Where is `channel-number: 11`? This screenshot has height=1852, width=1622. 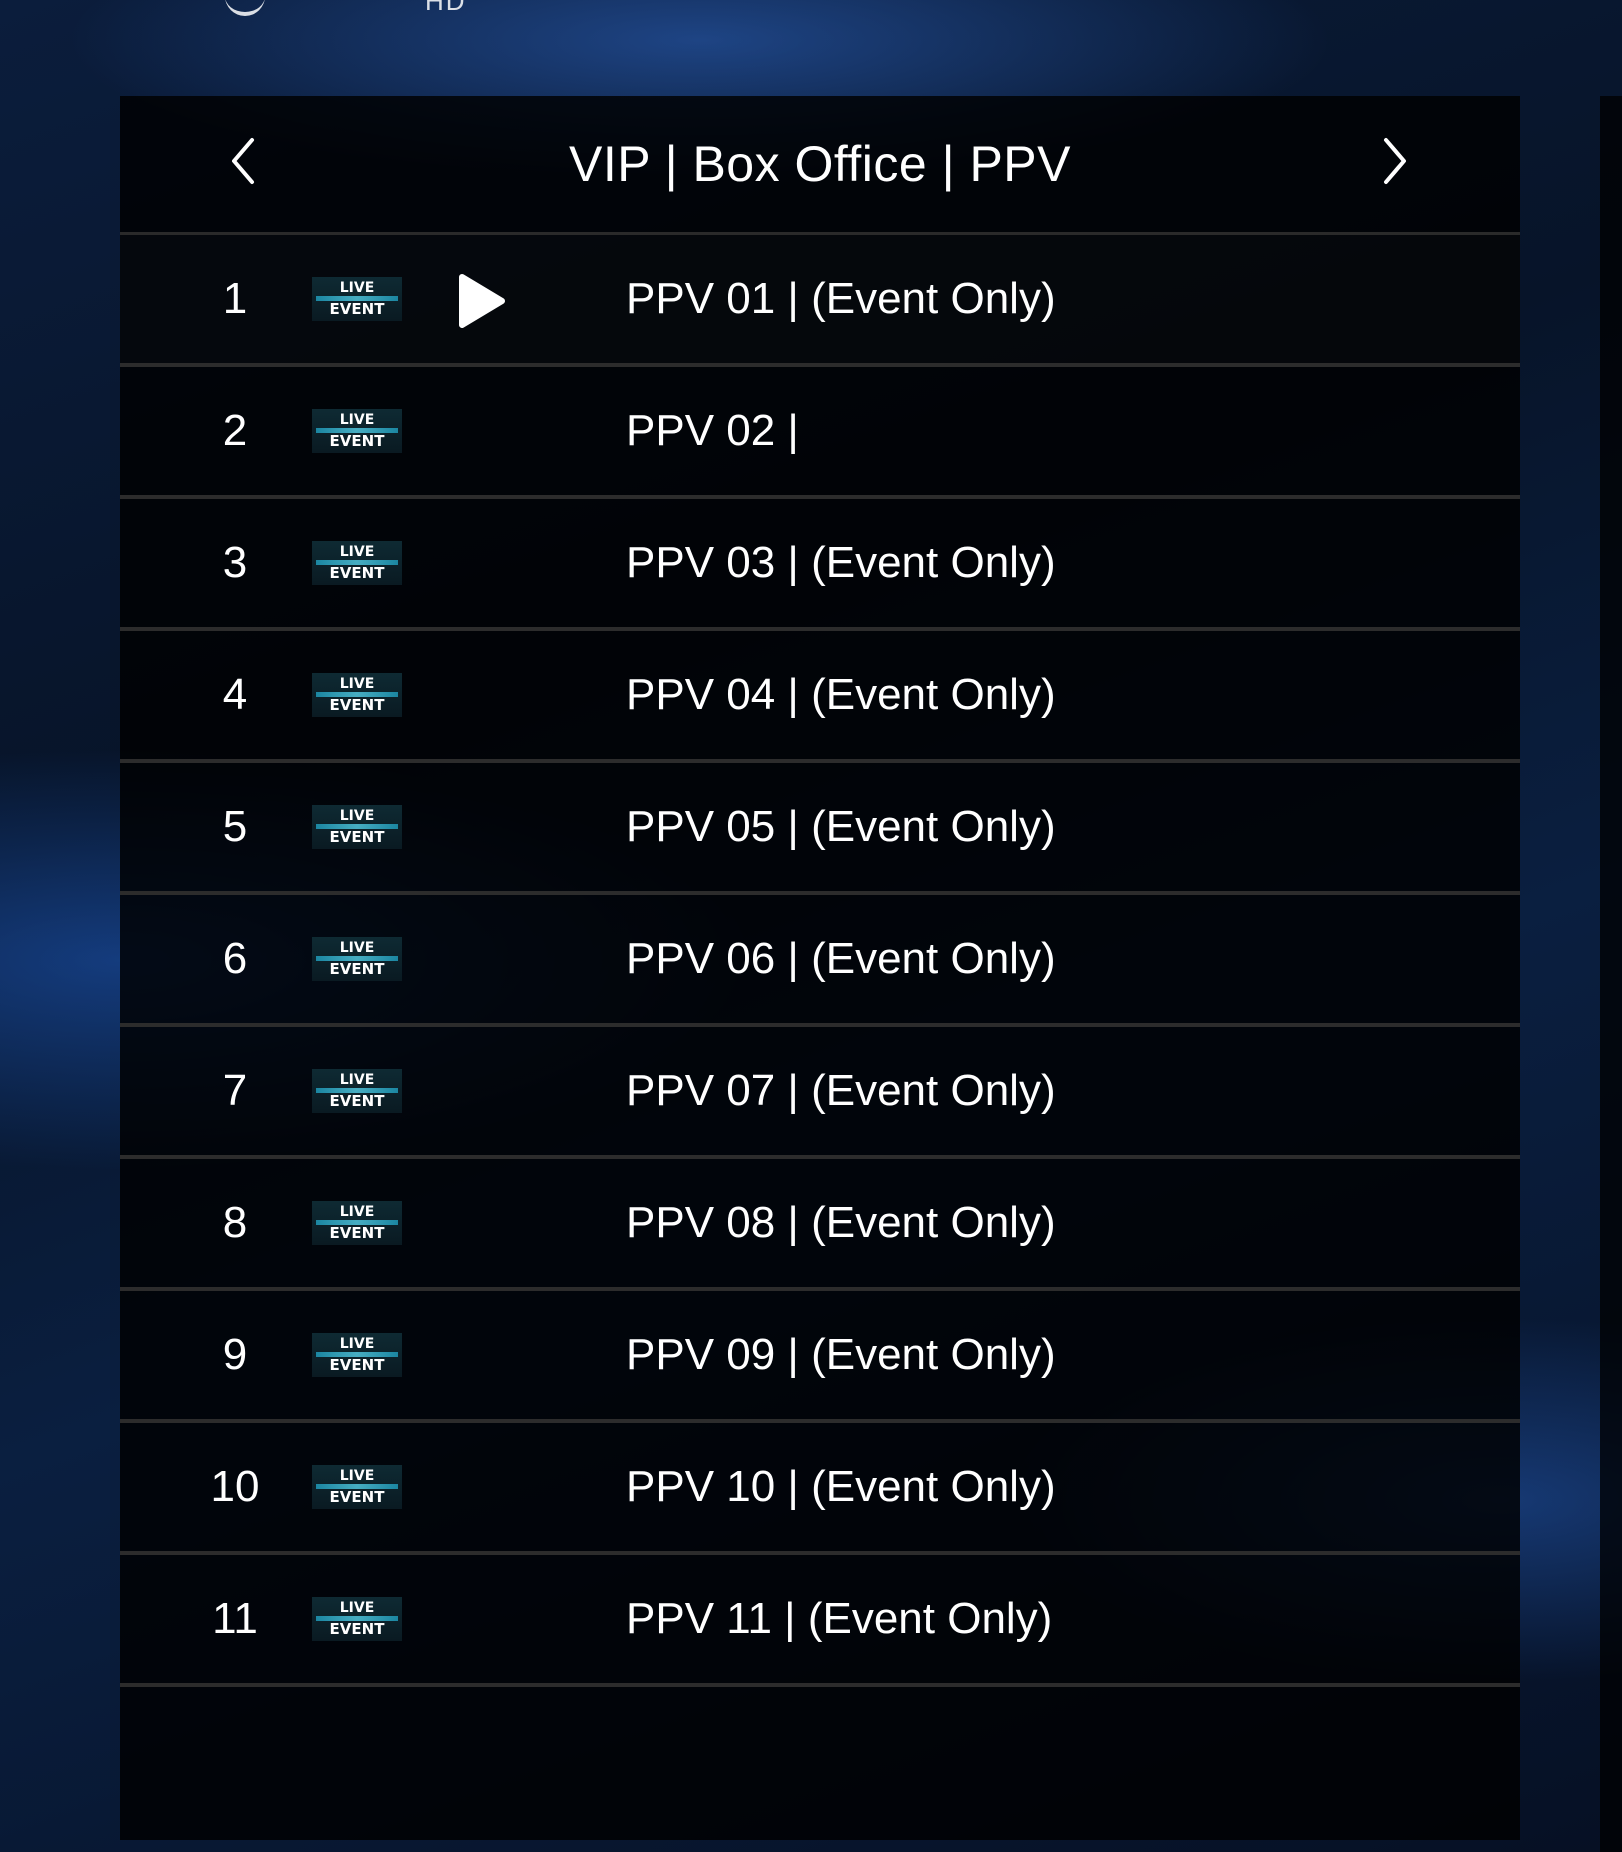 channel-number: 11 is located at coordinates (235, 1618).